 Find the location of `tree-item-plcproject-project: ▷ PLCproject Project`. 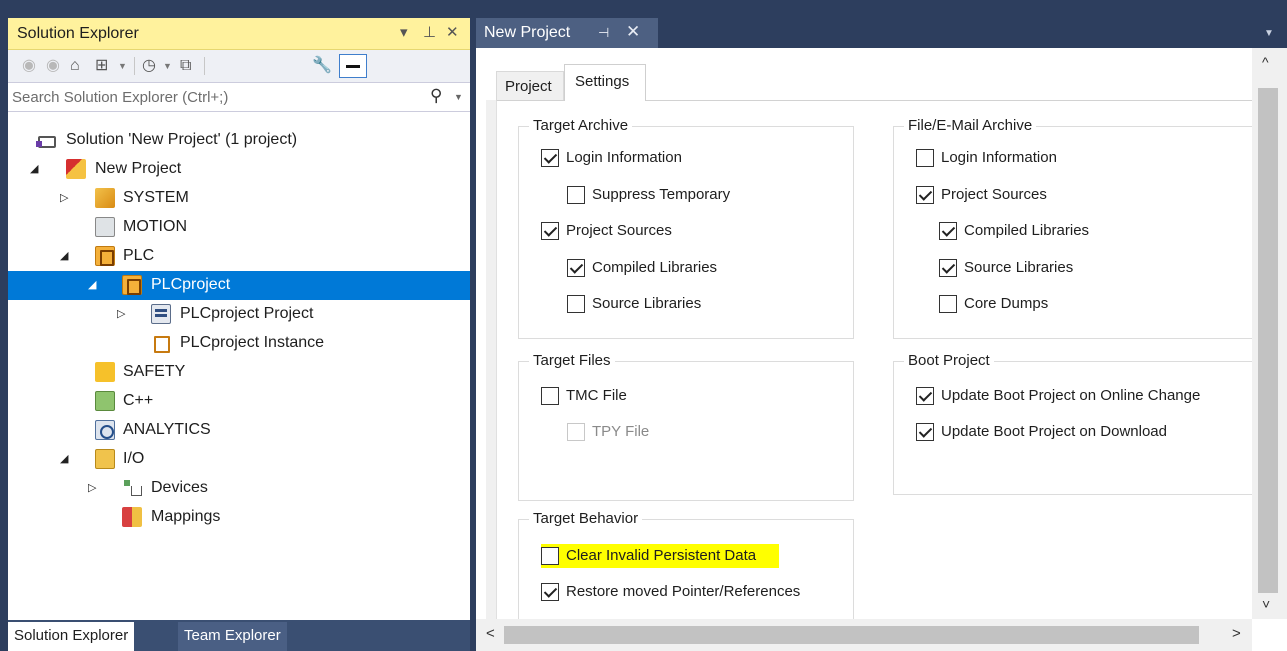

tree-item-plcproject-project: ▷ PLCproject Project is located at coordinates (239, 314).